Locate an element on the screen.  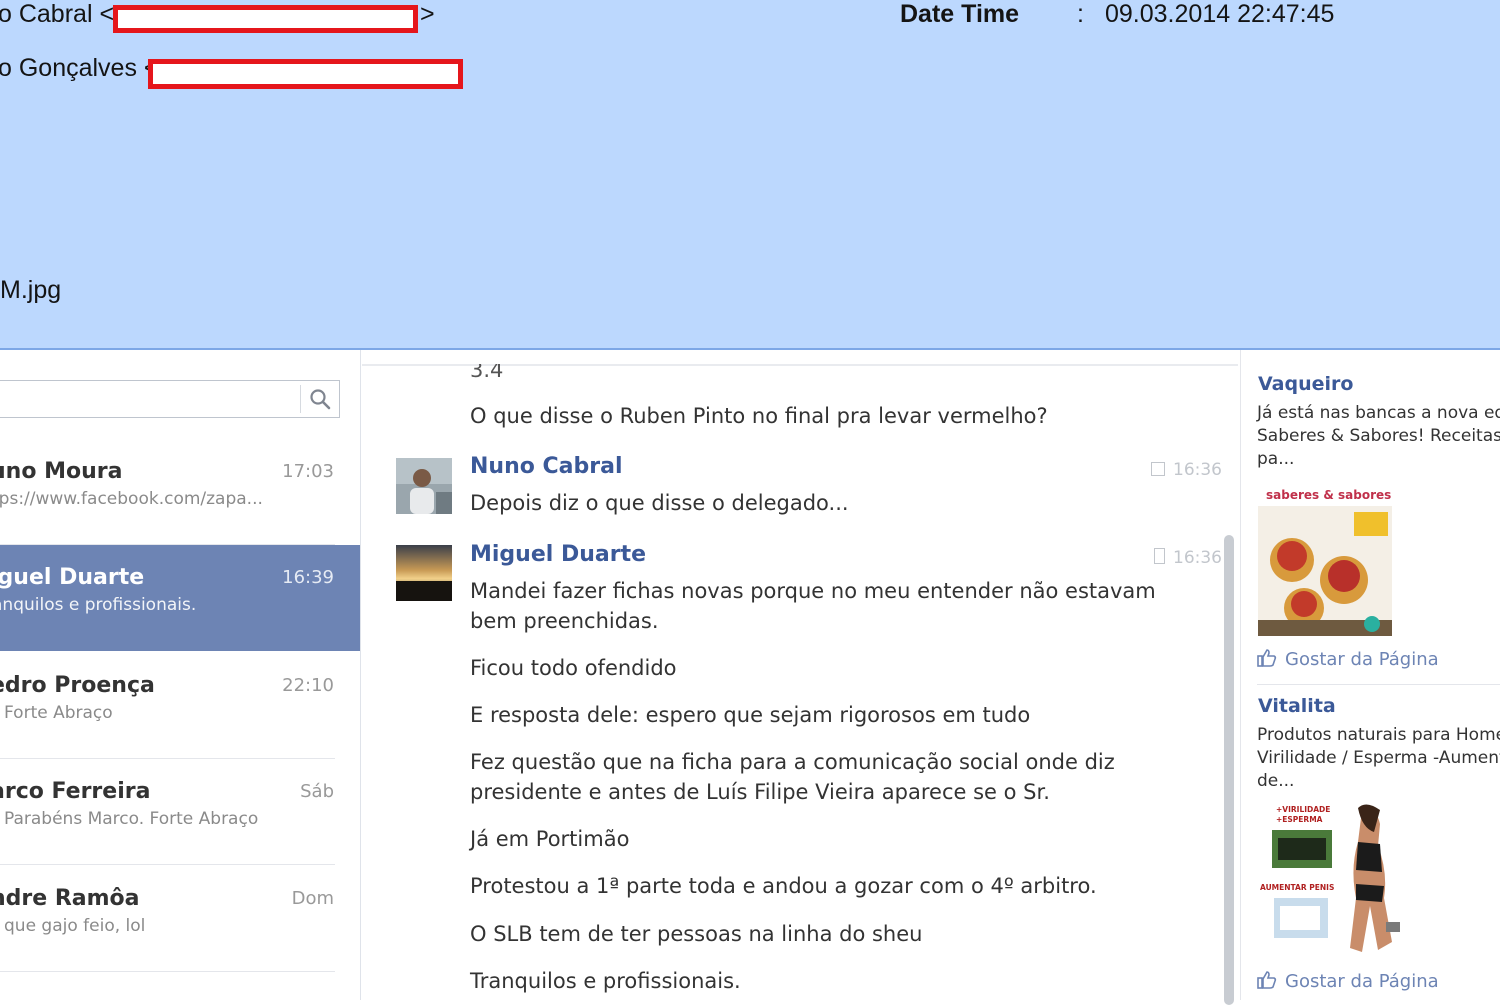
conversation-item: edro Proença 22:10 Forte Abraço is located at coordinates (180, 706).